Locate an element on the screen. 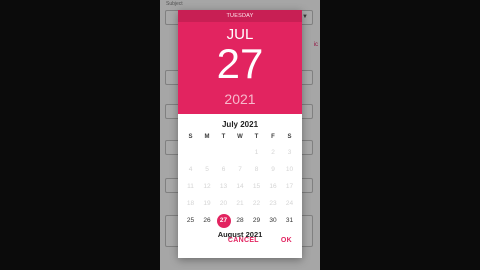 This screenshot has width=480, height=270. day-cell-19: 19 is located at coordinates (207, 203).